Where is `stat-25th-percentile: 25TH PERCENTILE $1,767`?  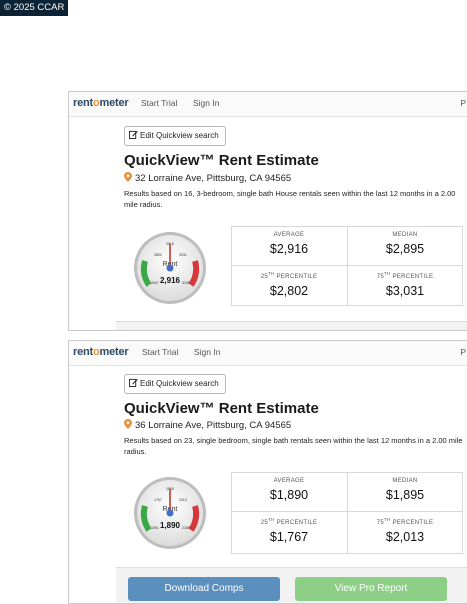
stat-25th-percentile: 25TH PERCENTILE $1,767 is located at coordinates (289, 530).